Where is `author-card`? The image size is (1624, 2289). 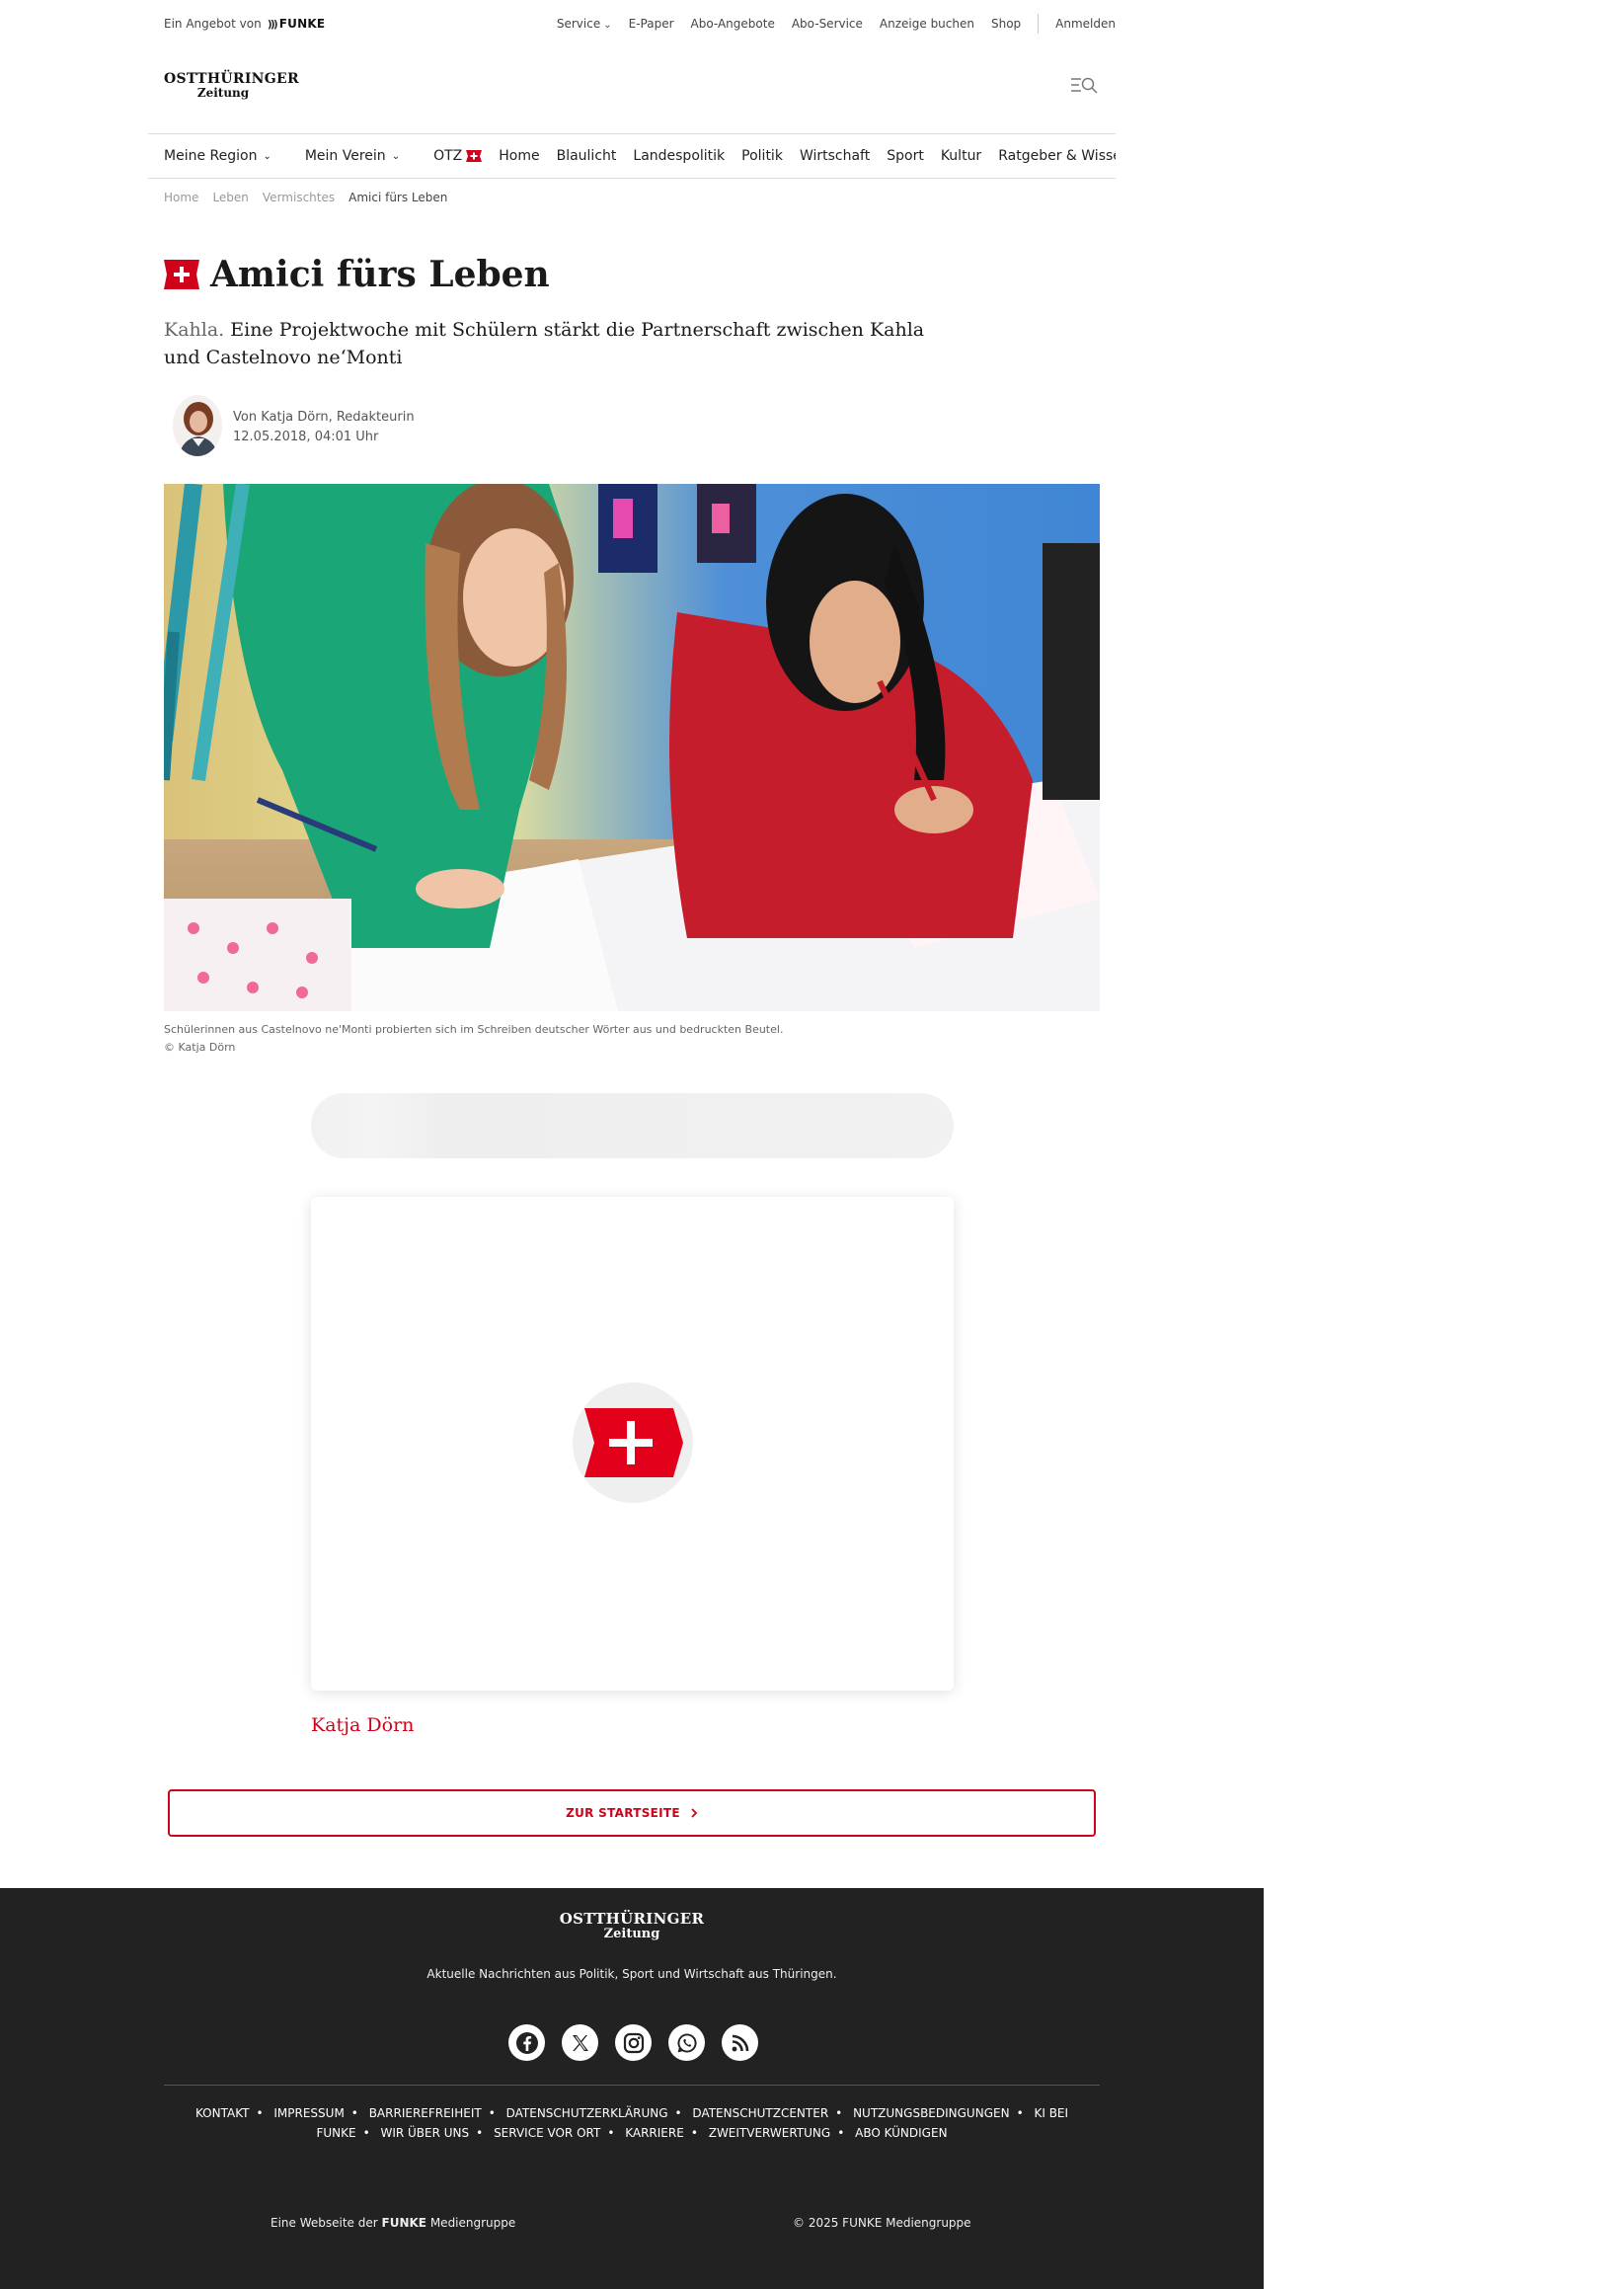 author-card is located at coordinates (632, 1444).